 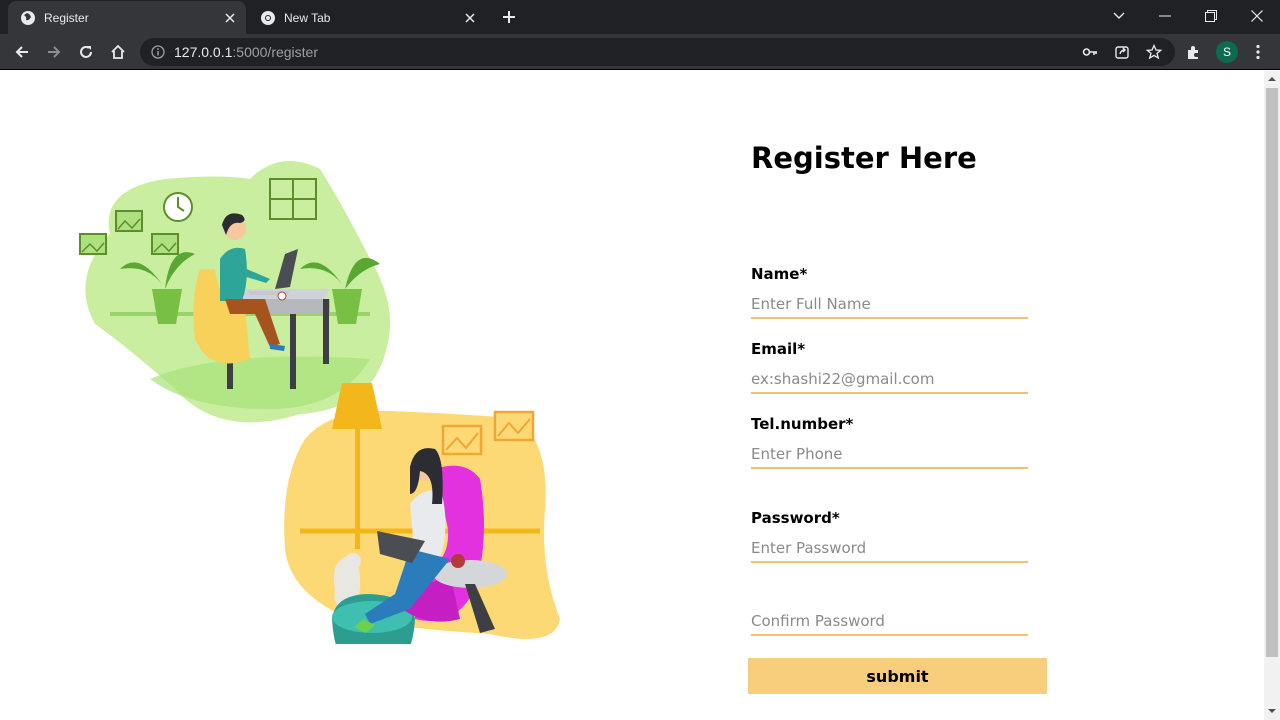 I want to click on address-bar: 127.0.0.1:5000/register, so click(x=657, y=52).